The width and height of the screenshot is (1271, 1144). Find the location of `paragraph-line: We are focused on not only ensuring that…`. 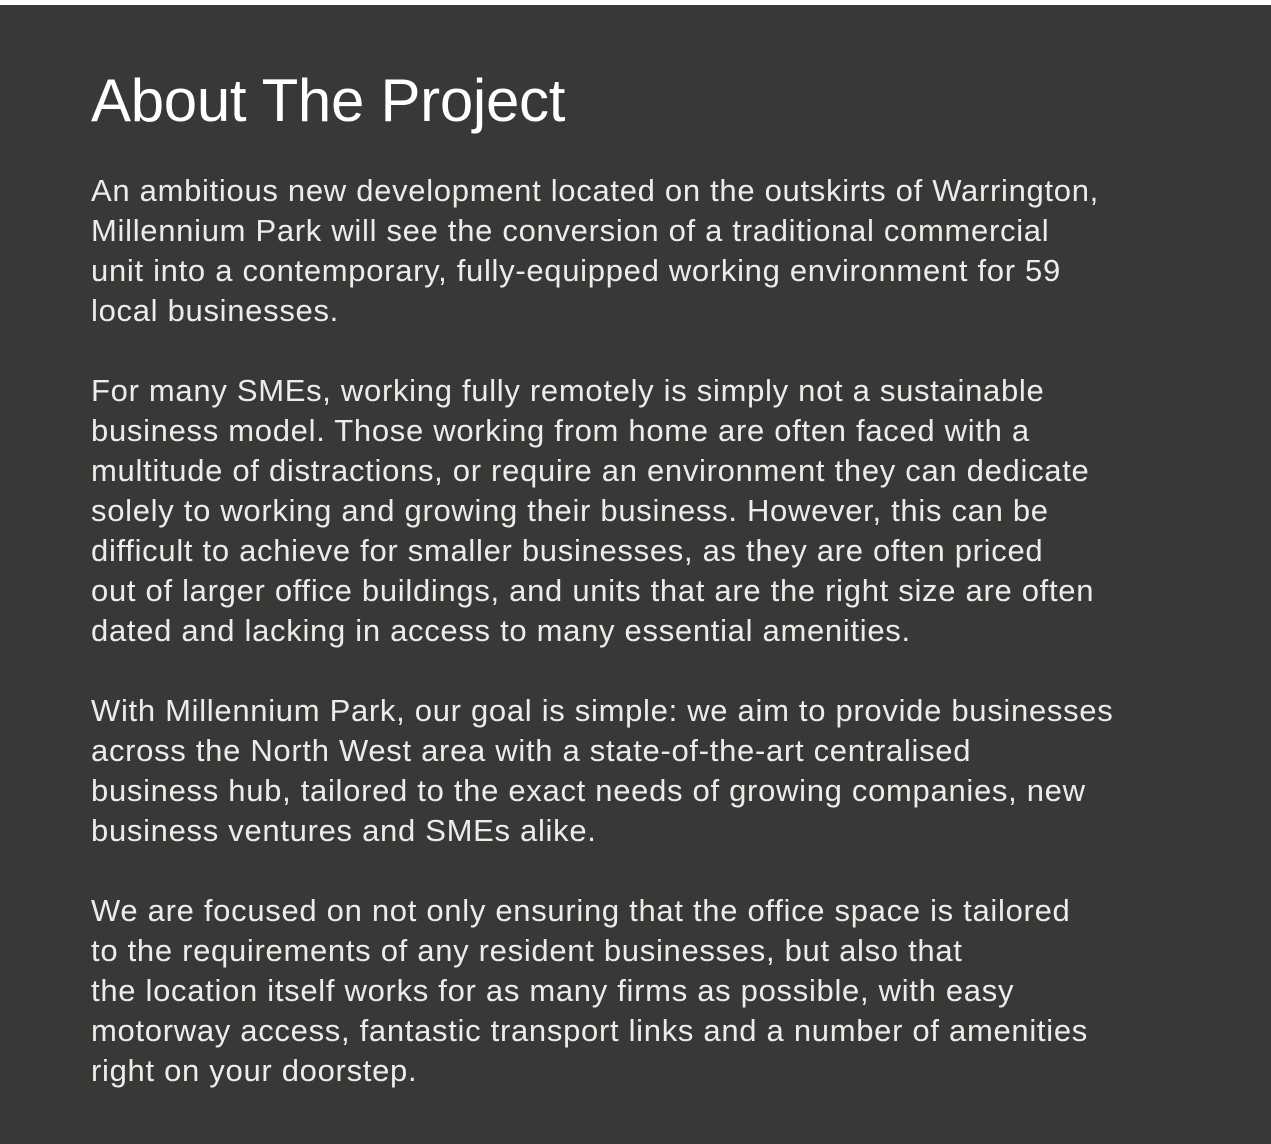

paragraph-line: We are focused on not only ensuring that… is located at coordinates (581, 910).